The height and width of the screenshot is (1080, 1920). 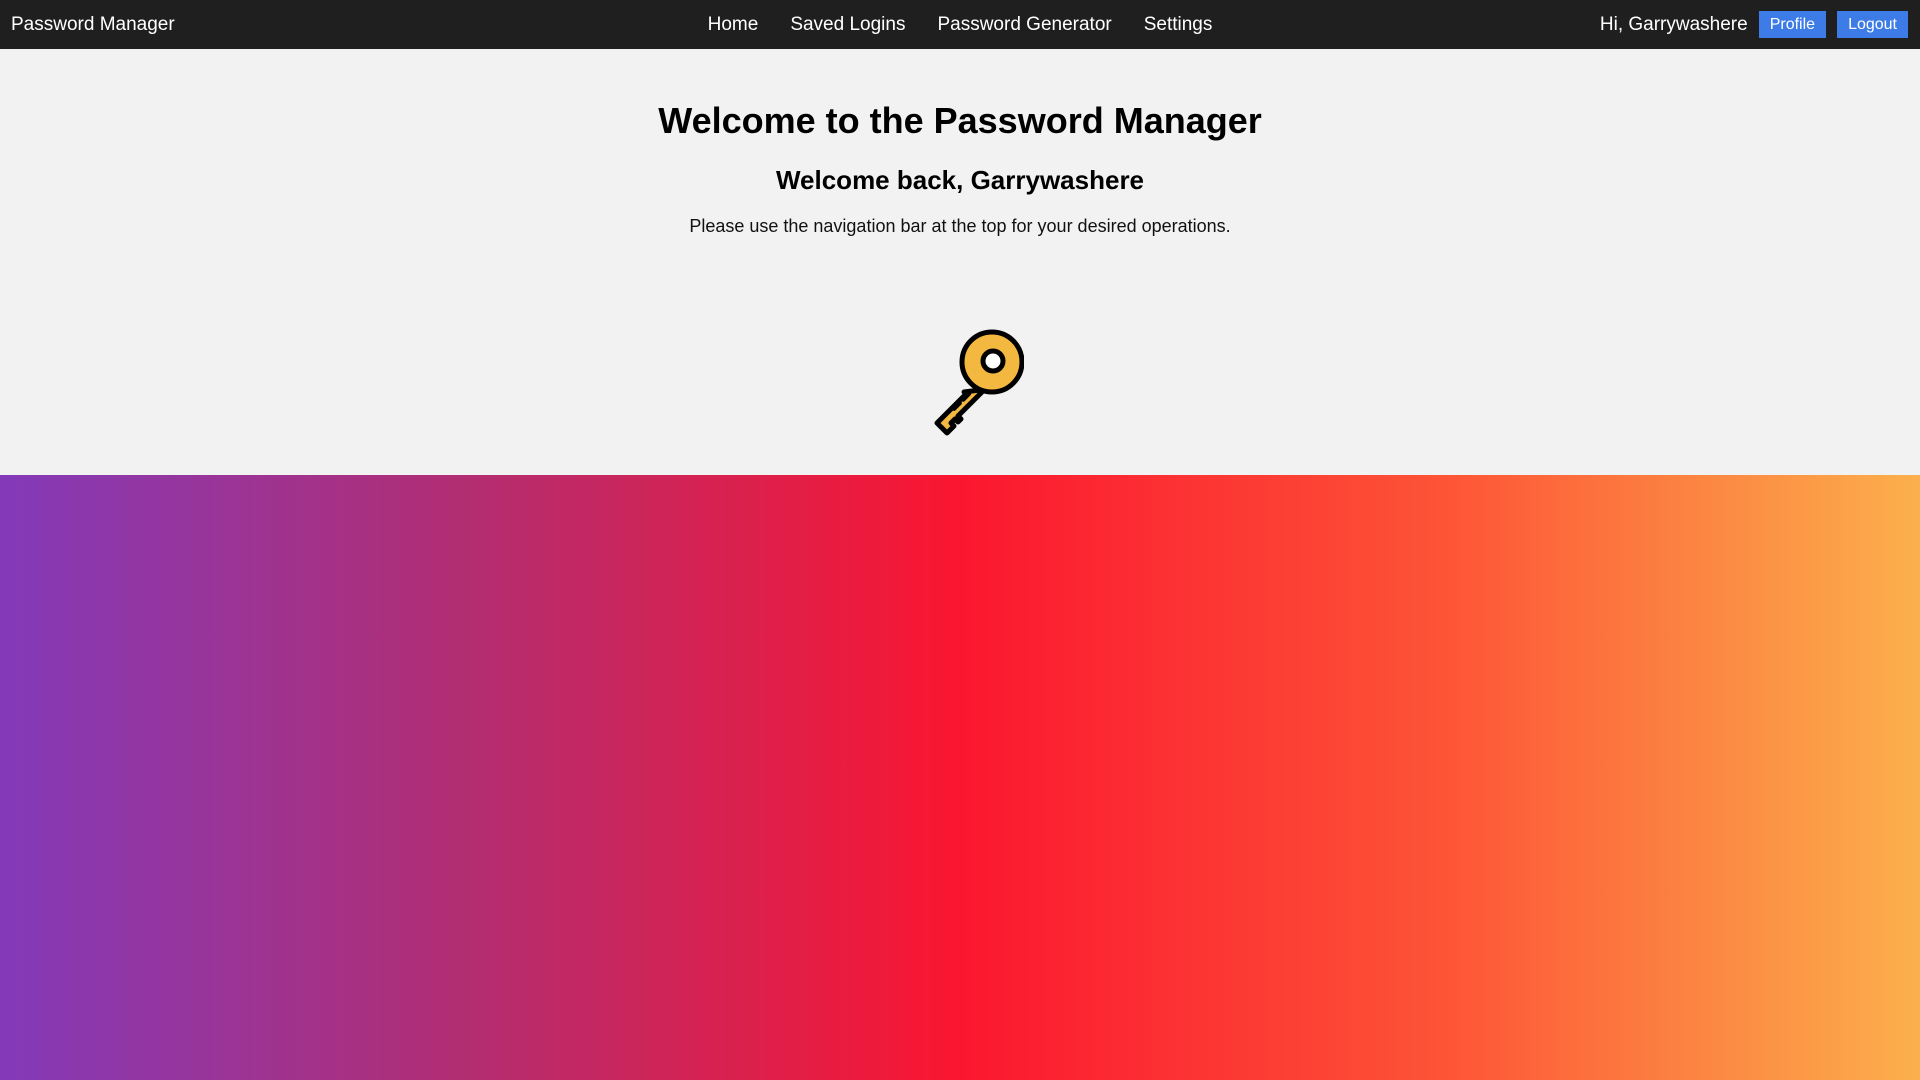 I want to click on welcome-subtitle: Welcome back, Garrywashere, so click(x=960, y=180).